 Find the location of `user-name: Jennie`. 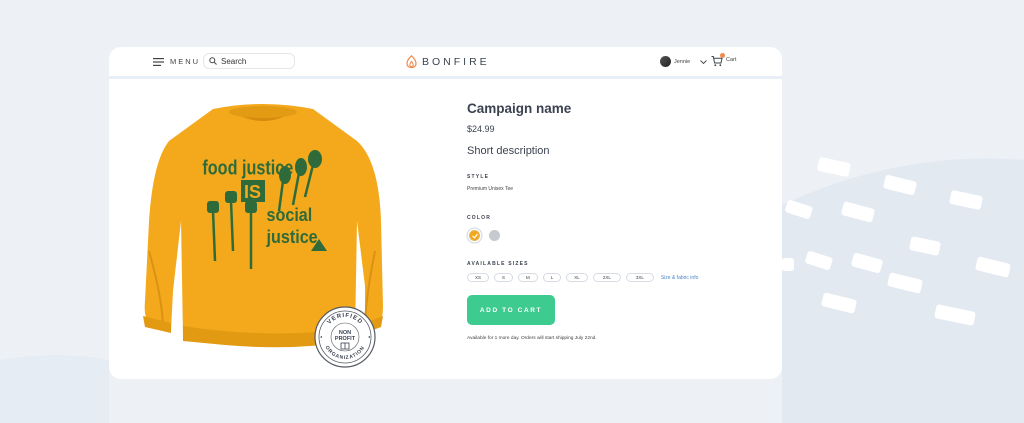

user-name: Jennie is located at coordinates (682, 61).